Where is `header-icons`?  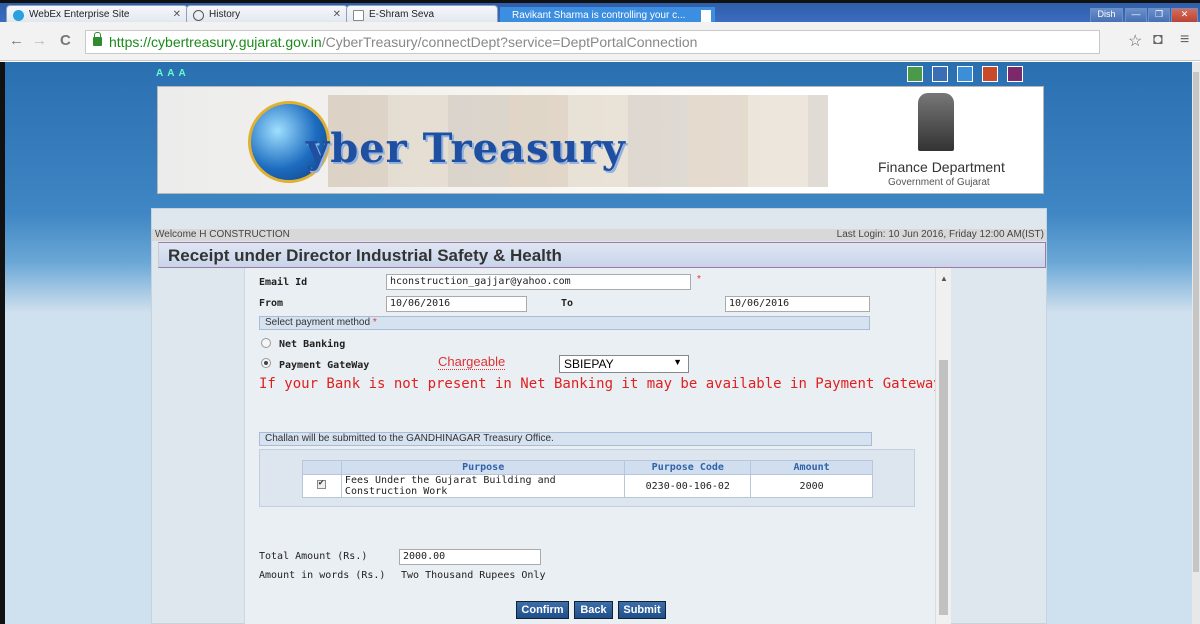 header-icons is located at coordinates (968, 75).